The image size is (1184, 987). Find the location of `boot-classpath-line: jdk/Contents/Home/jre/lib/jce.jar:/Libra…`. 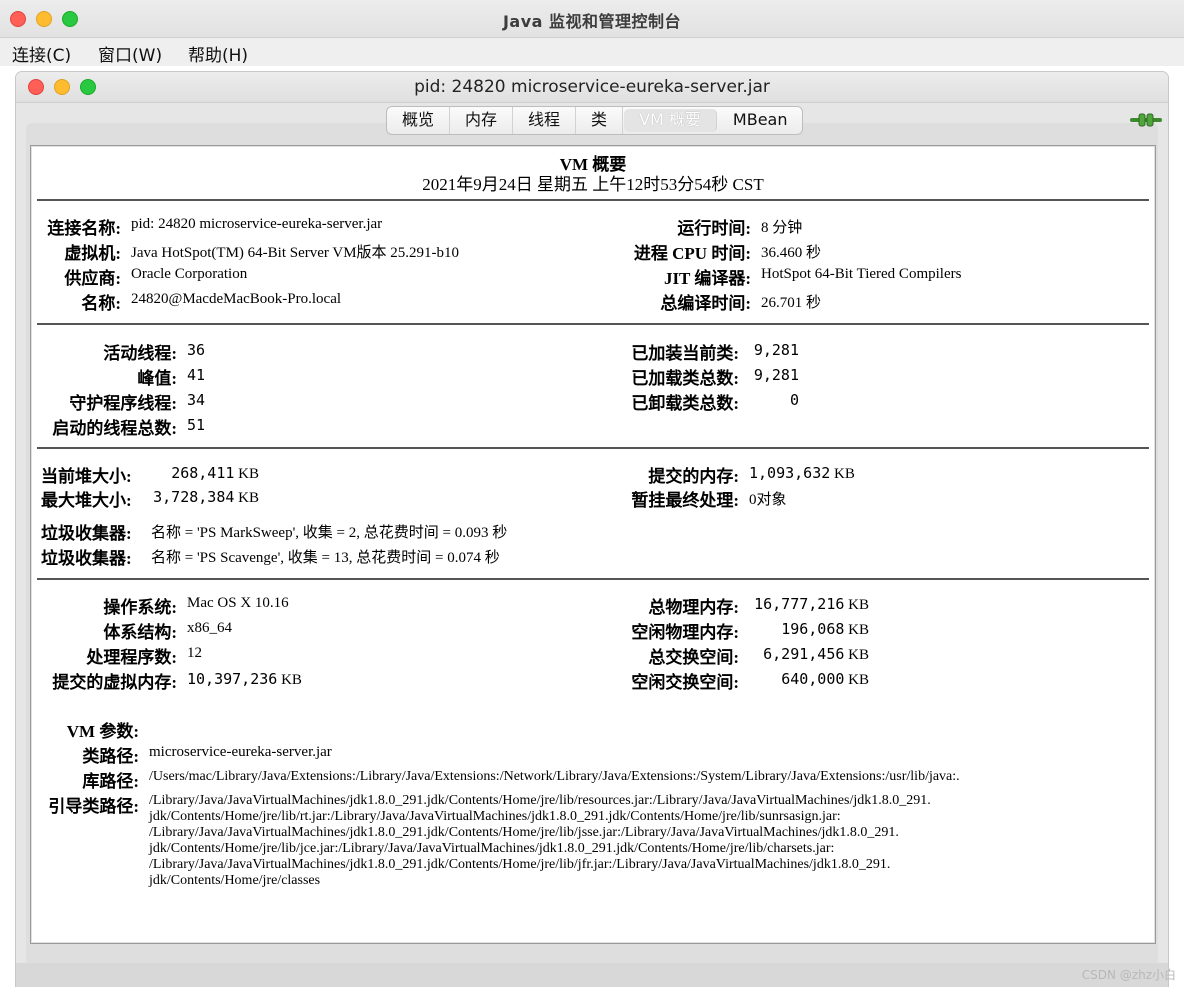

boot-classpath-line: jdk/Contents/Home/jre/lib/jce.jar:/Libra… is located at coordinates (492, 848).